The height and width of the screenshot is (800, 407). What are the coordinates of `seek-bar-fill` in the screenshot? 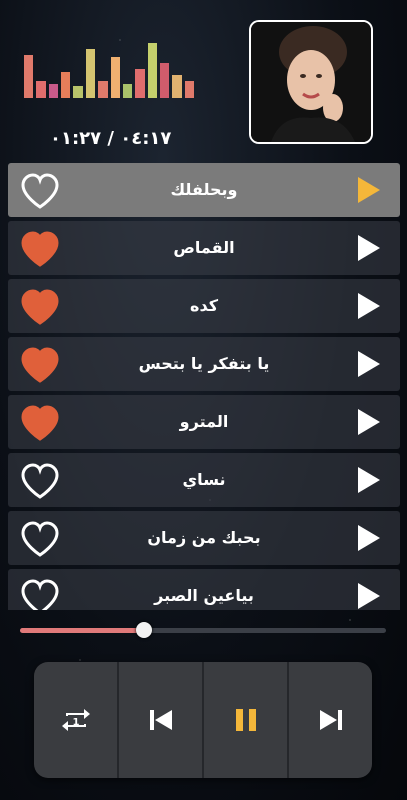 It's located at (82, 630).